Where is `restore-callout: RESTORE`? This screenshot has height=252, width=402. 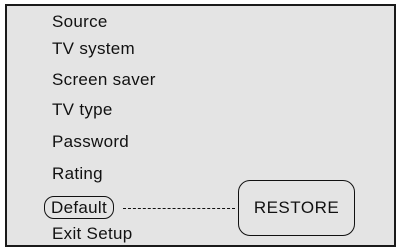
restore-callout: RESTORE is located at coordinates (296, 208).